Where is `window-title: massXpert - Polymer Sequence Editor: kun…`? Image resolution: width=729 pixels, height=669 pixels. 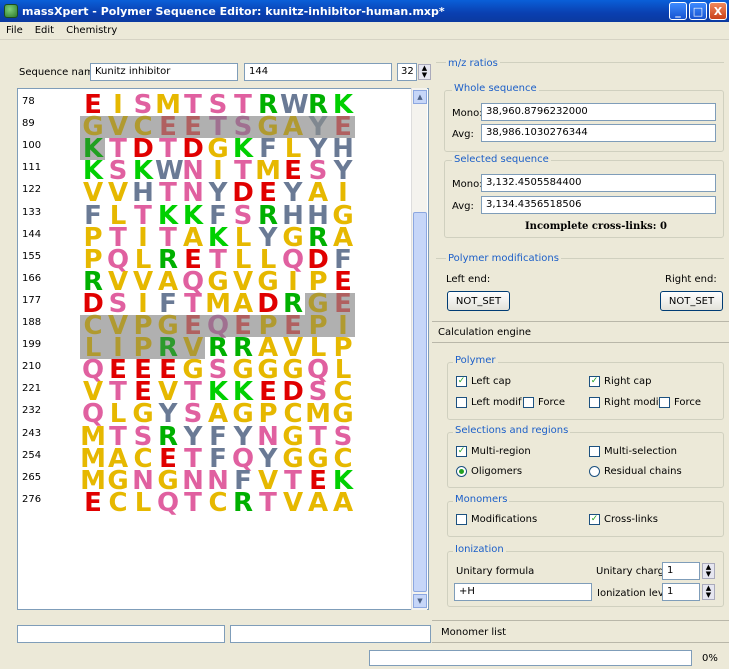 window-title: massXpert - Polymer Sequence Editor: kun… is located at coordinates (233, 11).